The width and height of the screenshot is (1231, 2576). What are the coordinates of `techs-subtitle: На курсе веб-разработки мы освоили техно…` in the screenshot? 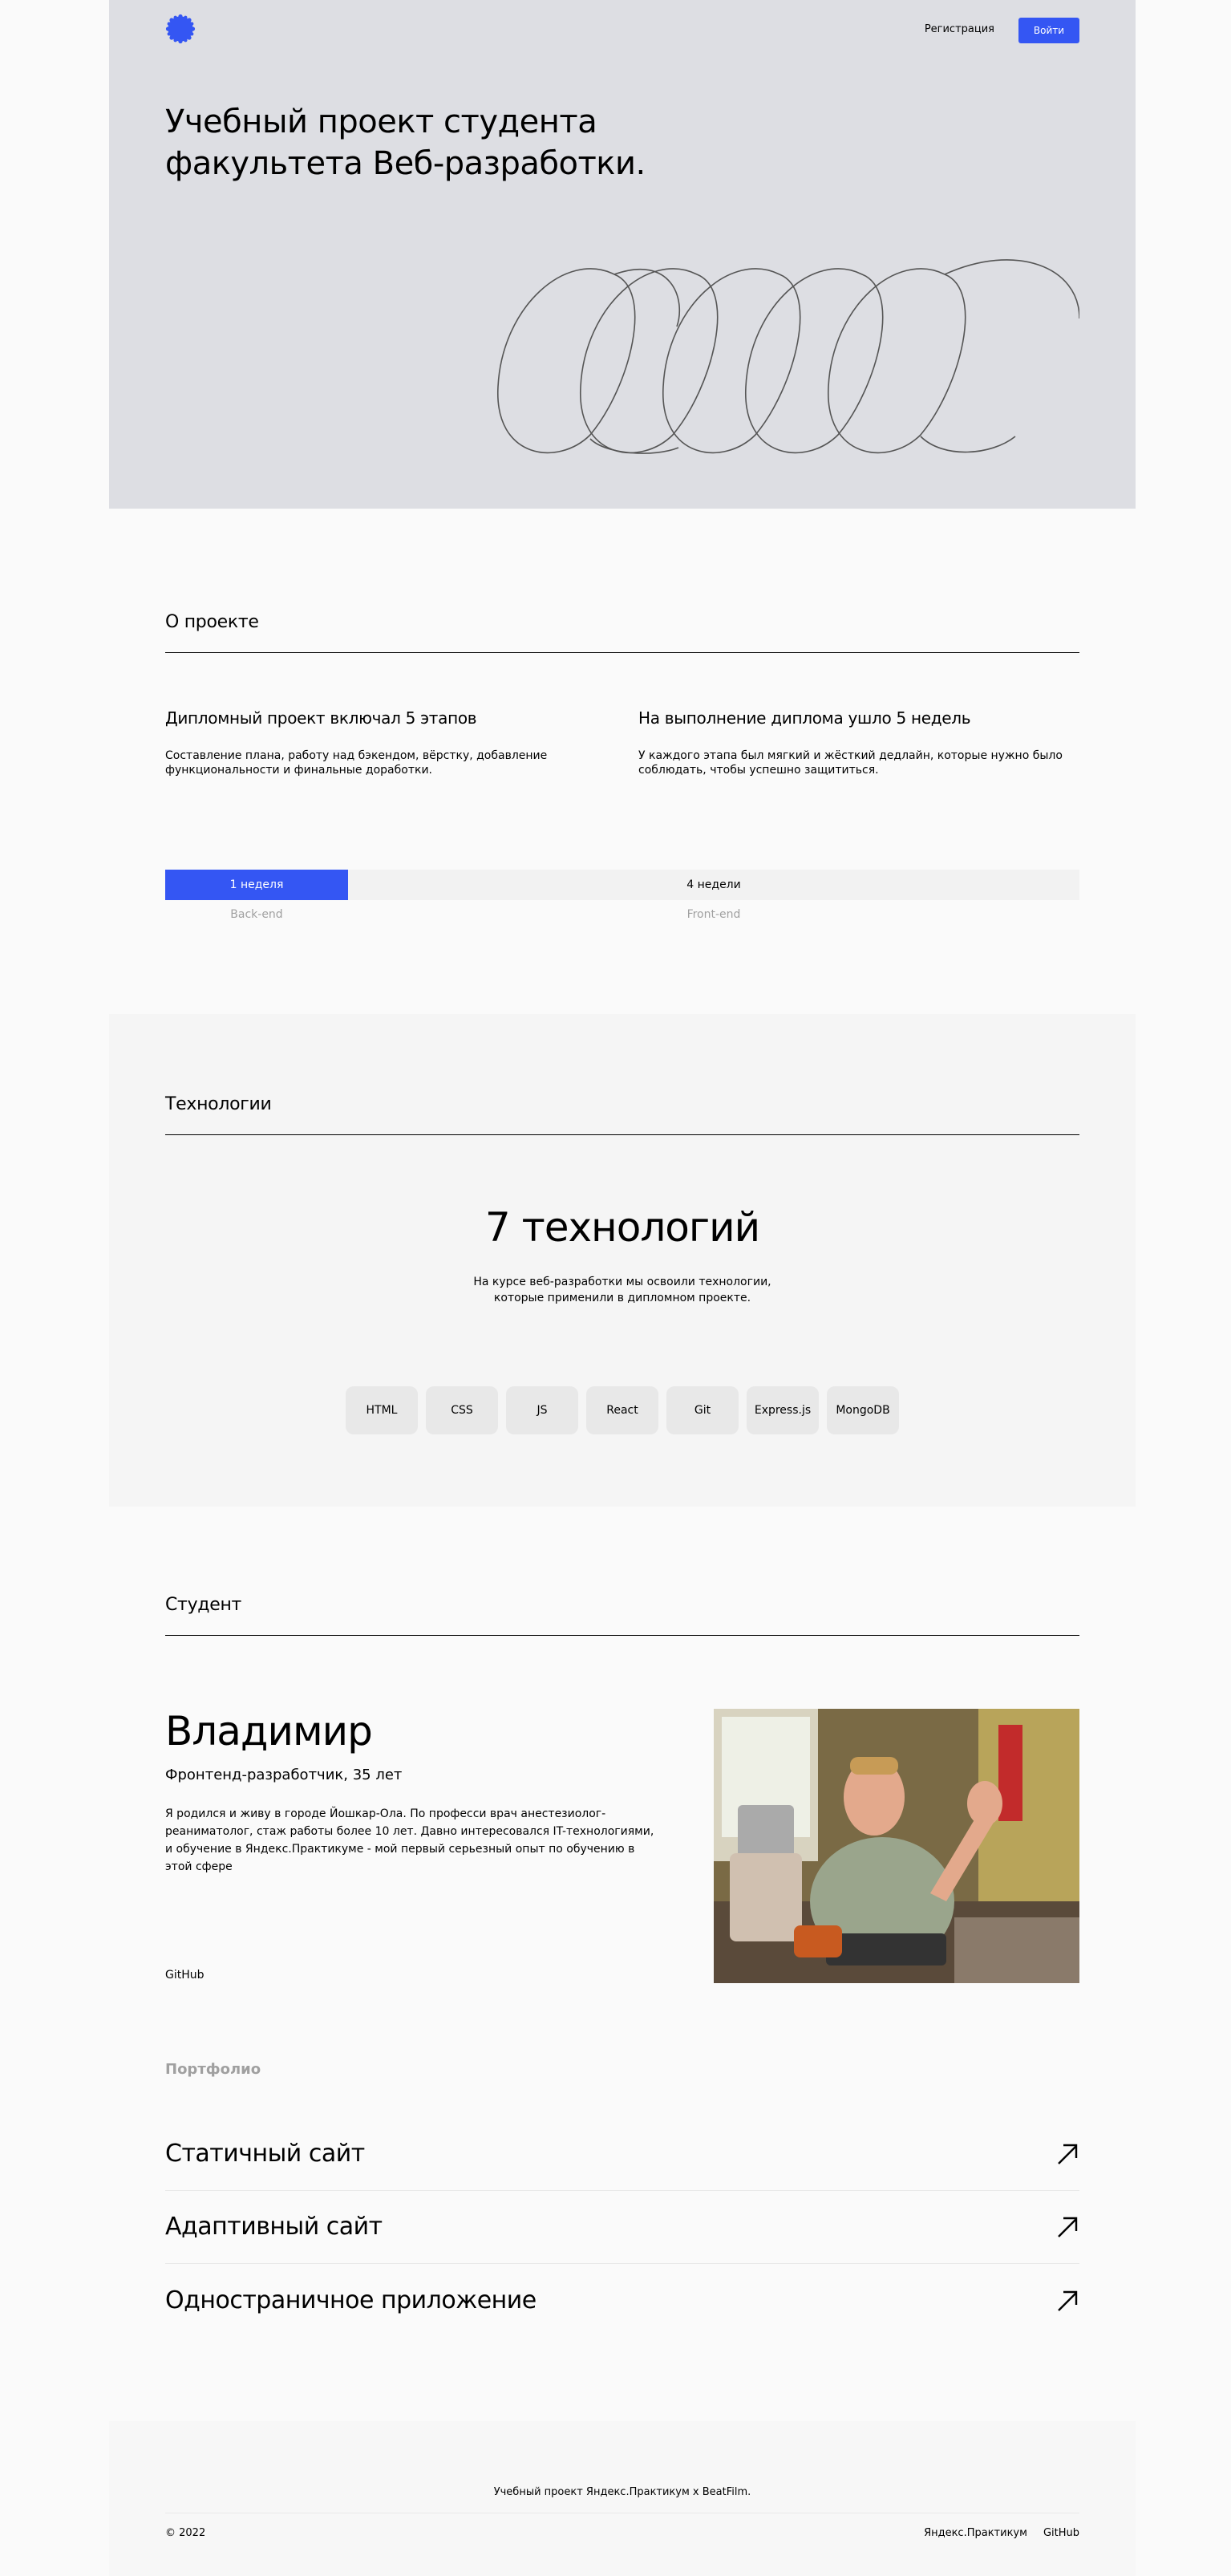 It's located at (622, 1290).